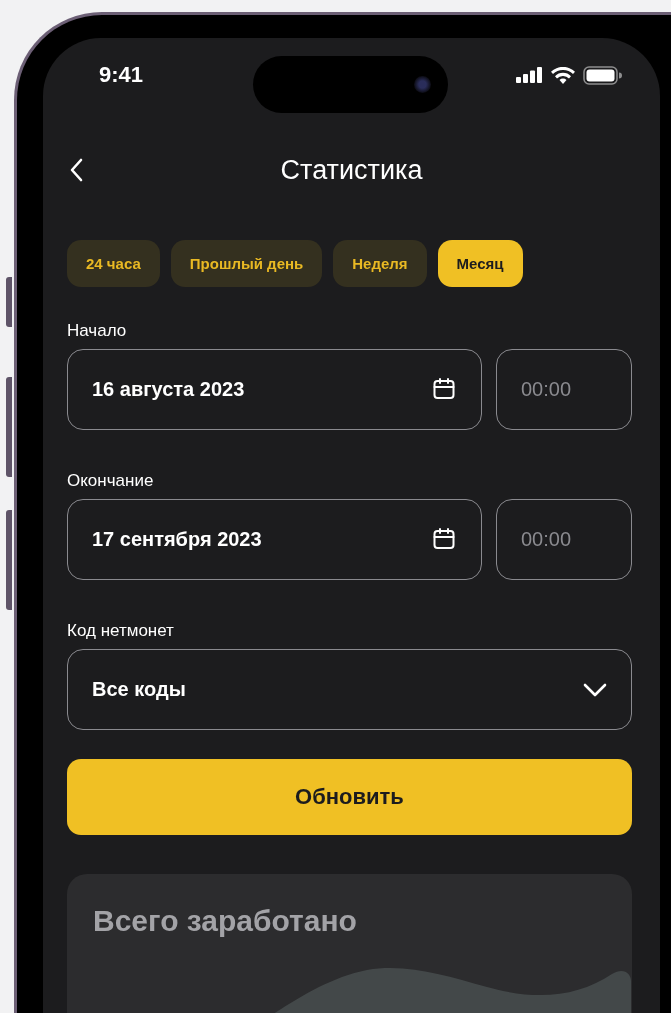  I want to click on period-tab: Неделя, so click(380, 263).